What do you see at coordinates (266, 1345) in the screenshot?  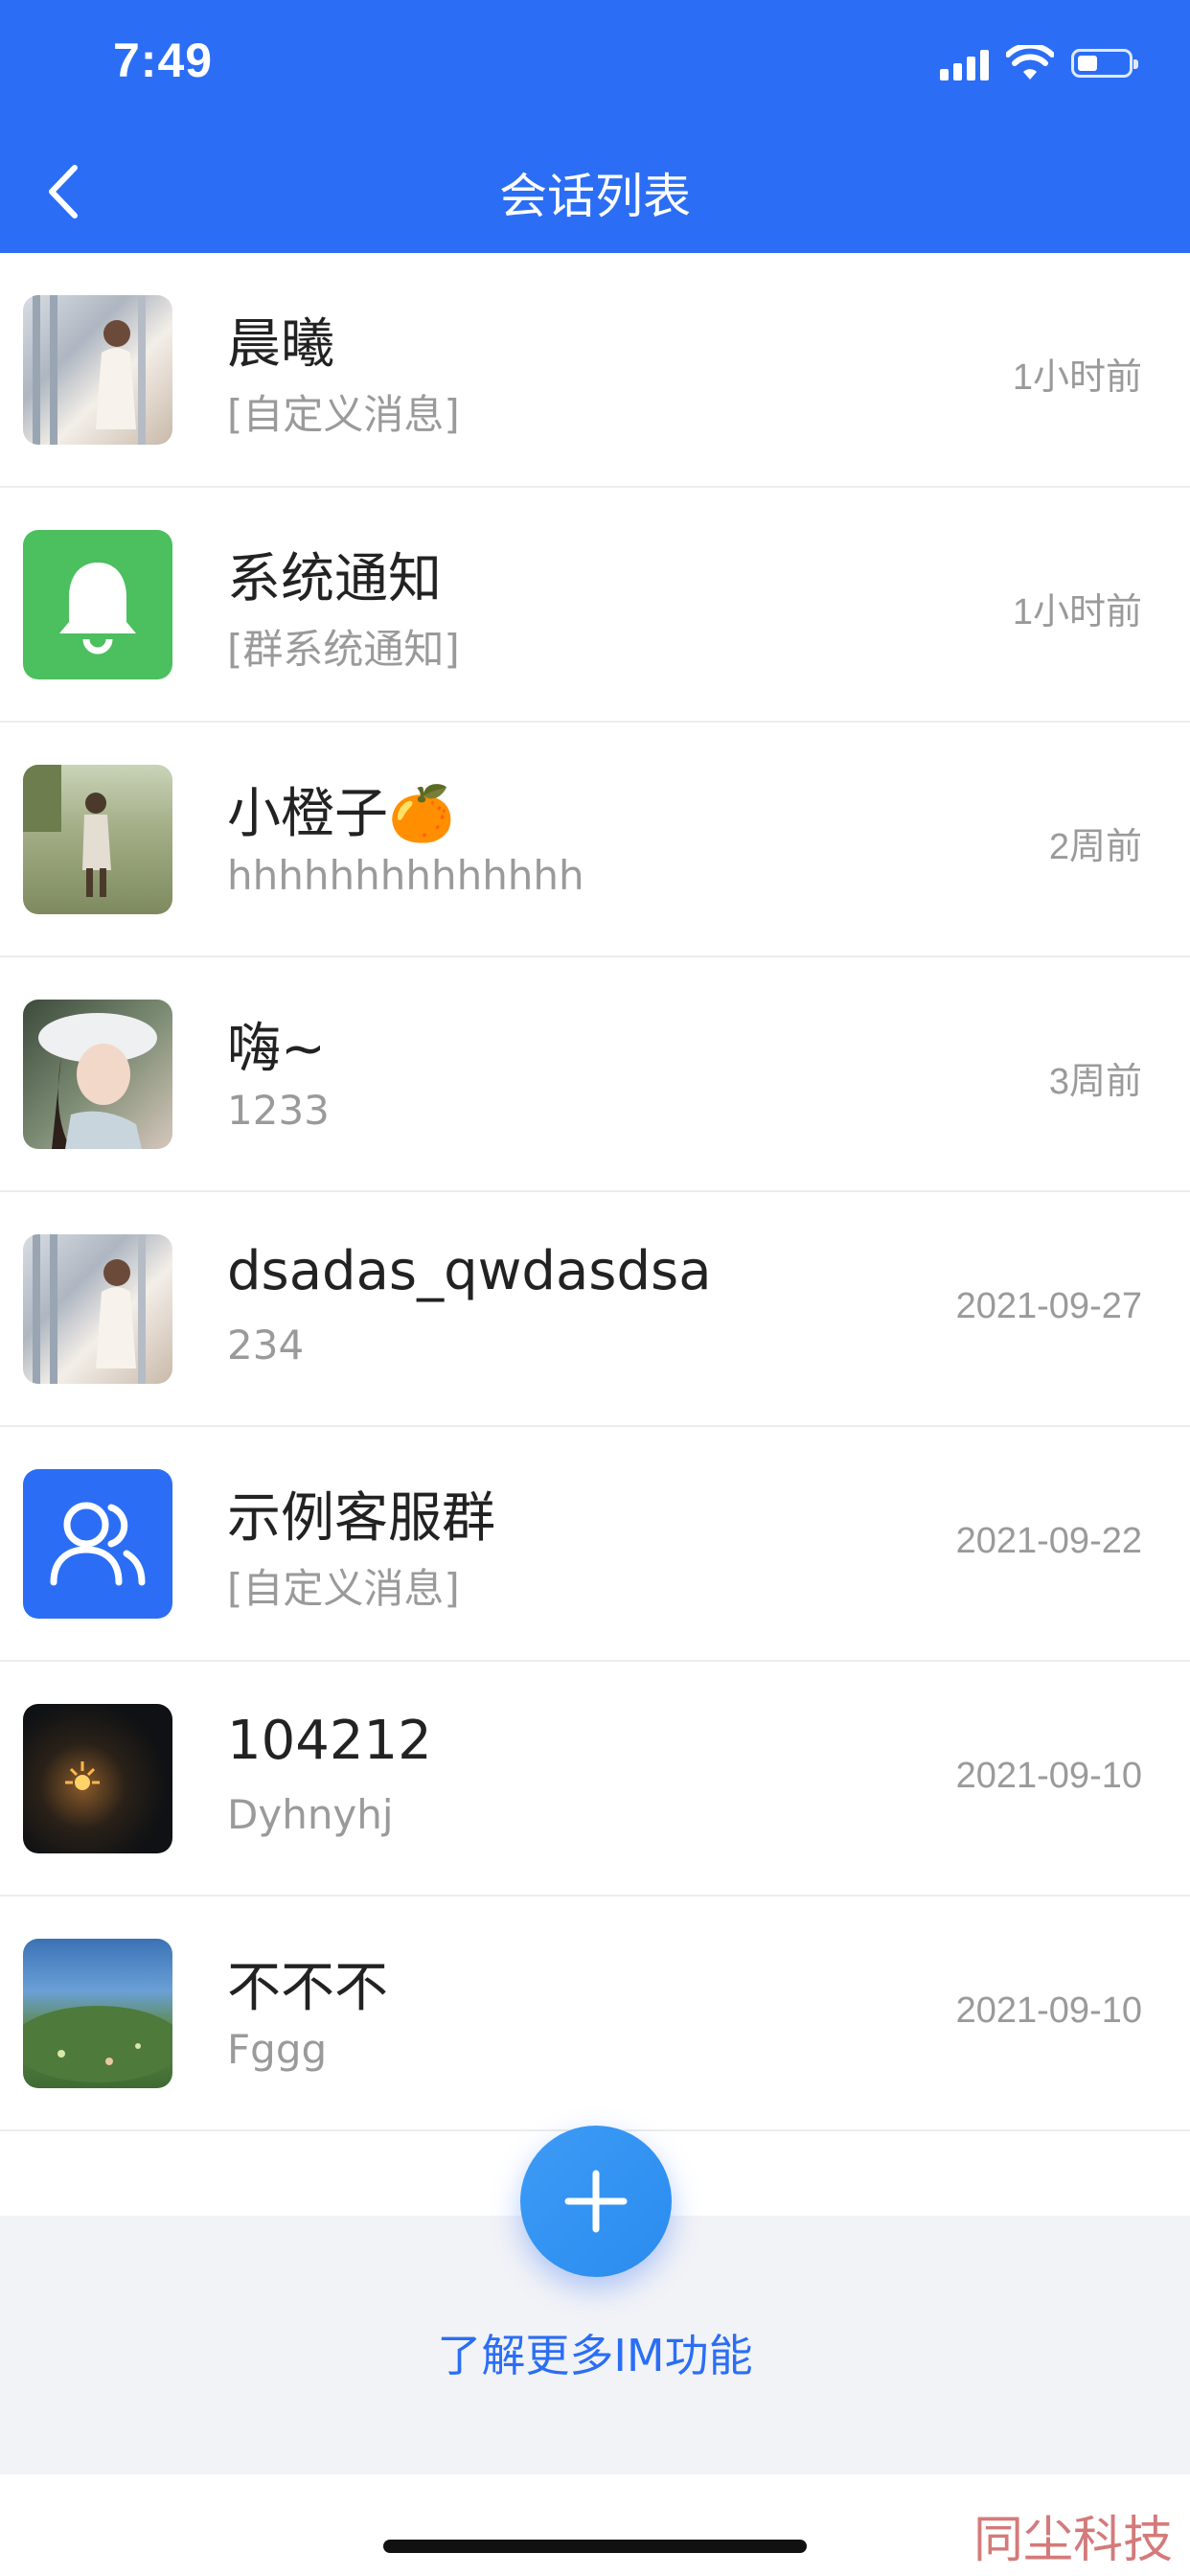 I see `conversation-message: 234` at bounding box center [266, 1345].